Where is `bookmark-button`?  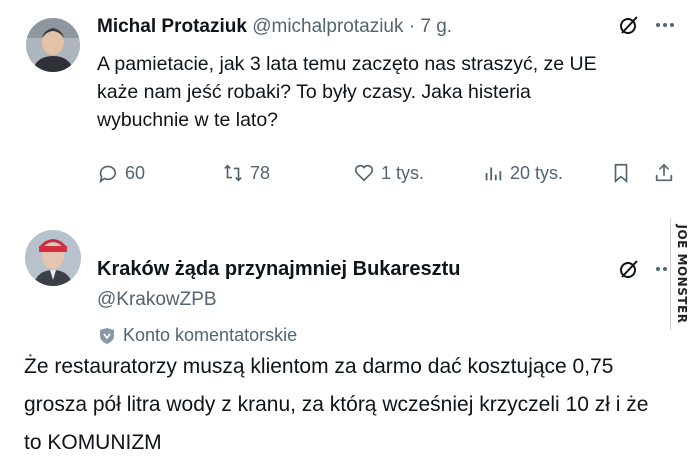 bookmark-button is located at coordinates (621, 173).